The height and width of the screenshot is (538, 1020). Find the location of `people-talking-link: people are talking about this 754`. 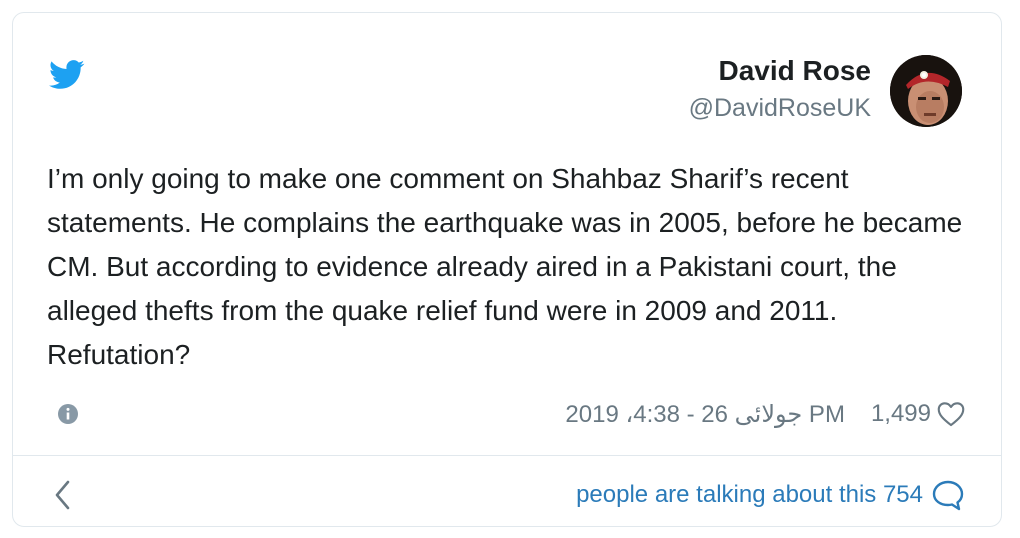

people-talking-link: people are talking about this 754 is located at coordinates (770, 495).